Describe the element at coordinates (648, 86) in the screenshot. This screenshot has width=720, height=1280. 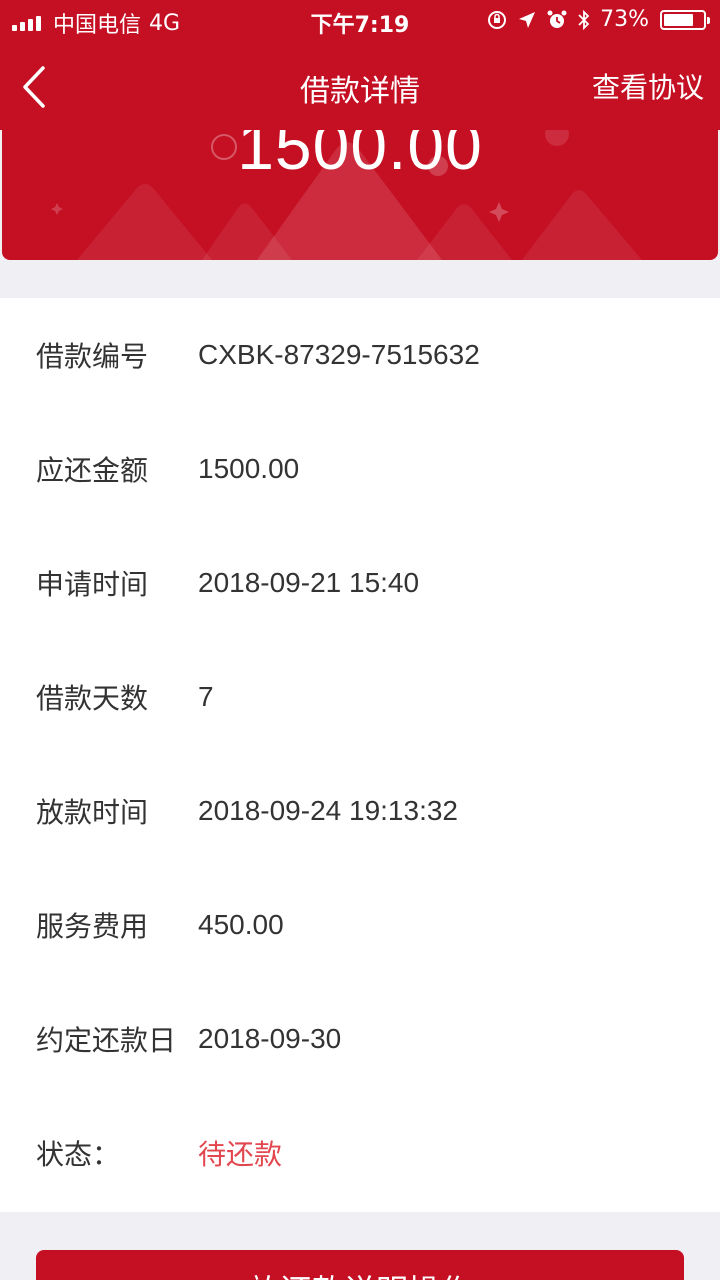
I see `view-agreement-link: 查看协议` at that location.